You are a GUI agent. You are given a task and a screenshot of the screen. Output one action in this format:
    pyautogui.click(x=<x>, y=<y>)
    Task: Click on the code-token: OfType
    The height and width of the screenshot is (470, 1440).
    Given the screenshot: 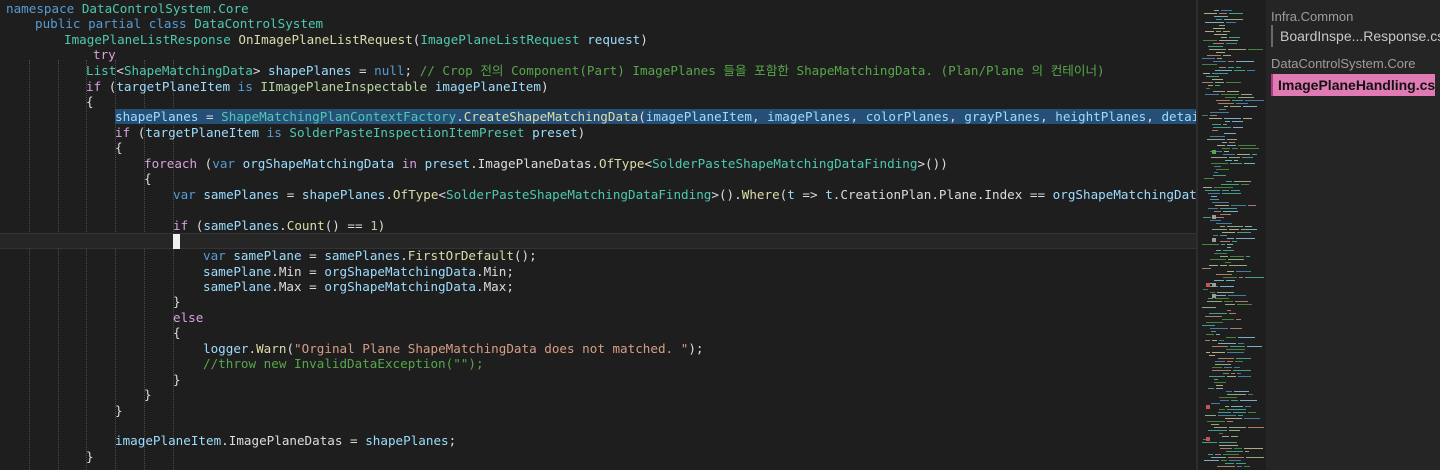 What is the action you would take?
    pyautogui.click(x=622, y=163)
    